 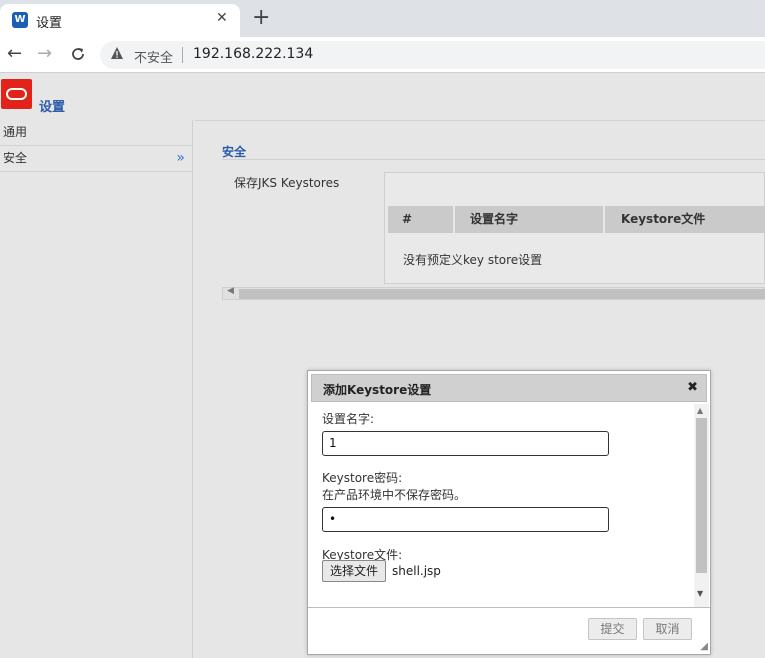 I want to click on selected-file-name: shell.jsp, so click(x=416, y=571).